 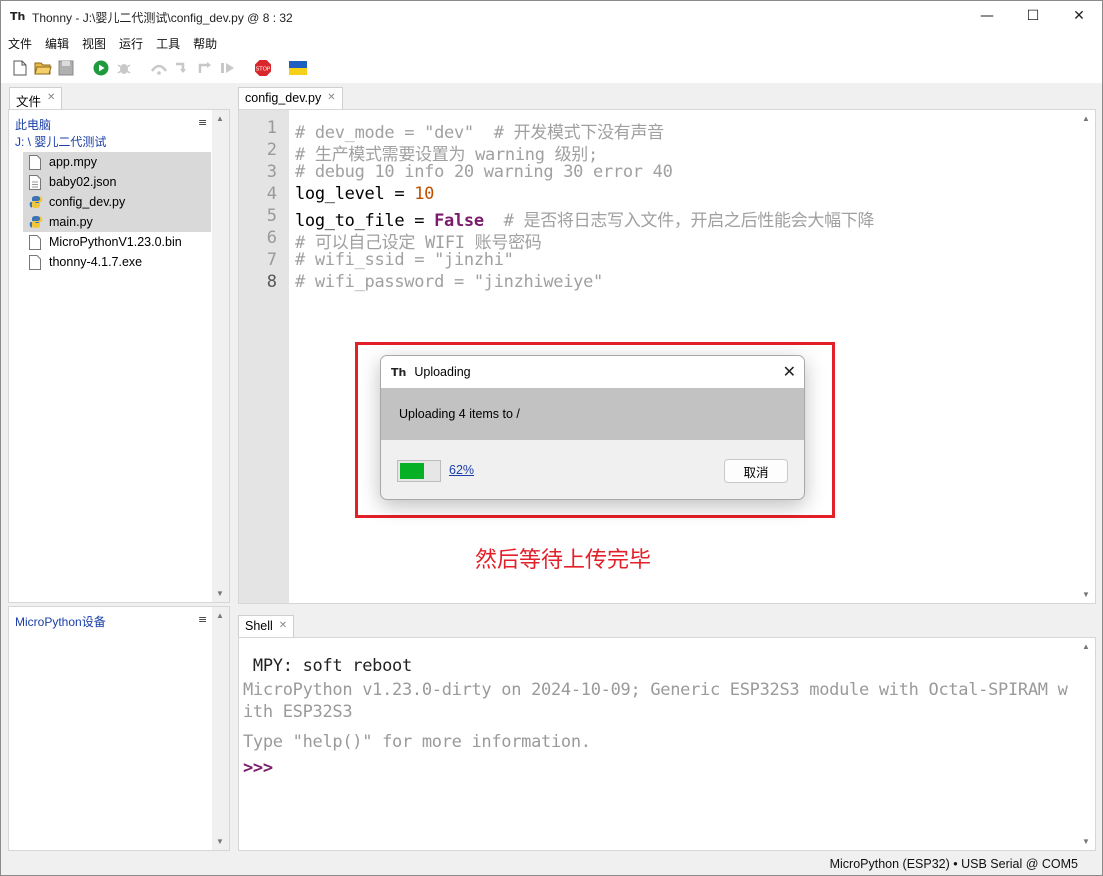 What do you see at coordinates (954, 864) in the screenshot?
I see `interpreter-status: MicroPython (ESP32) • USB Serial @ COM5` at bounding box center [954, 864].